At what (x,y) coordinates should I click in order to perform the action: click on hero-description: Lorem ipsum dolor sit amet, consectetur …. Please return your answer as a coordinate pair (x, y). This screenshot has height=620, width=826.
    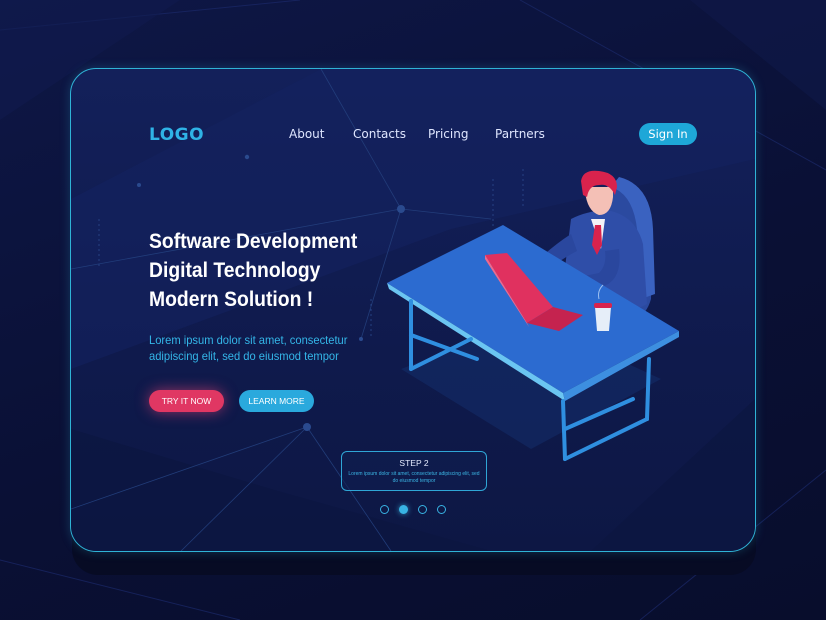
    Looking at the image, I should click on (248, 348).